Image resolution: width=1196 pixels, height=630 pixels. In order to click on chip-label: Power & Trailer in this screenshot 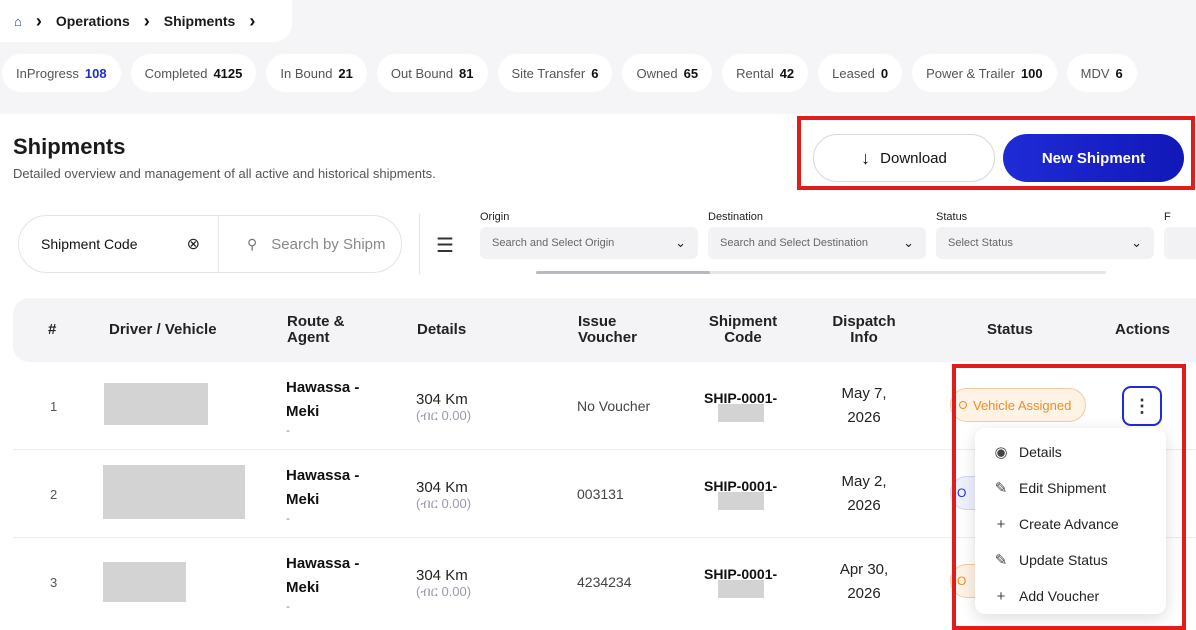, I will do `click(970, 73)`.